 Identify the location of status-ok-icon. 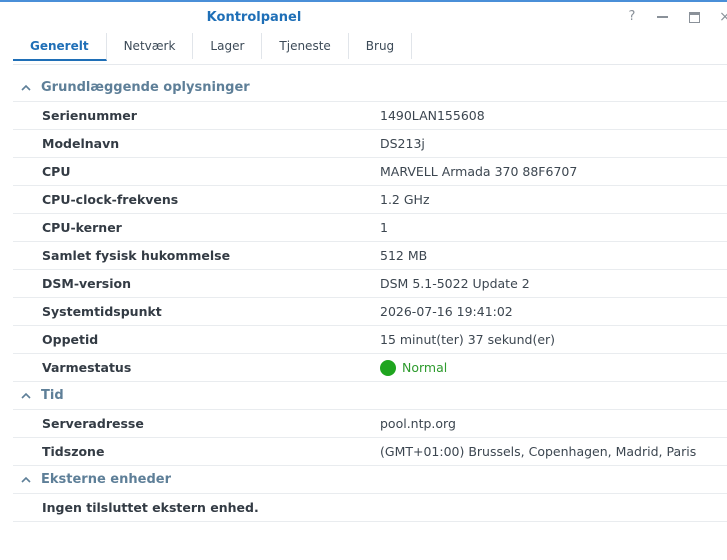
(388, 367).